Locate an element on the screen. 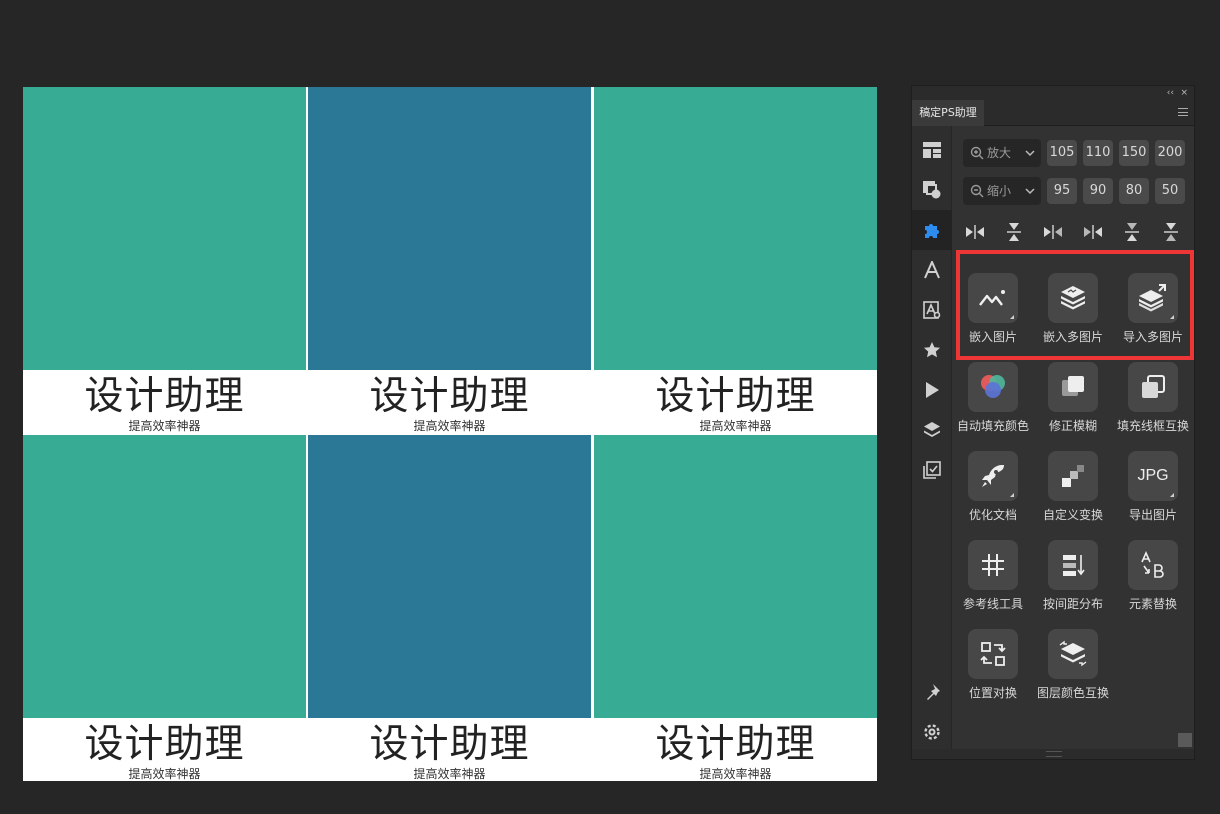 This screenshot has height=814, width=1220. align-hcenter-button is located at coordinates (1093, 232).